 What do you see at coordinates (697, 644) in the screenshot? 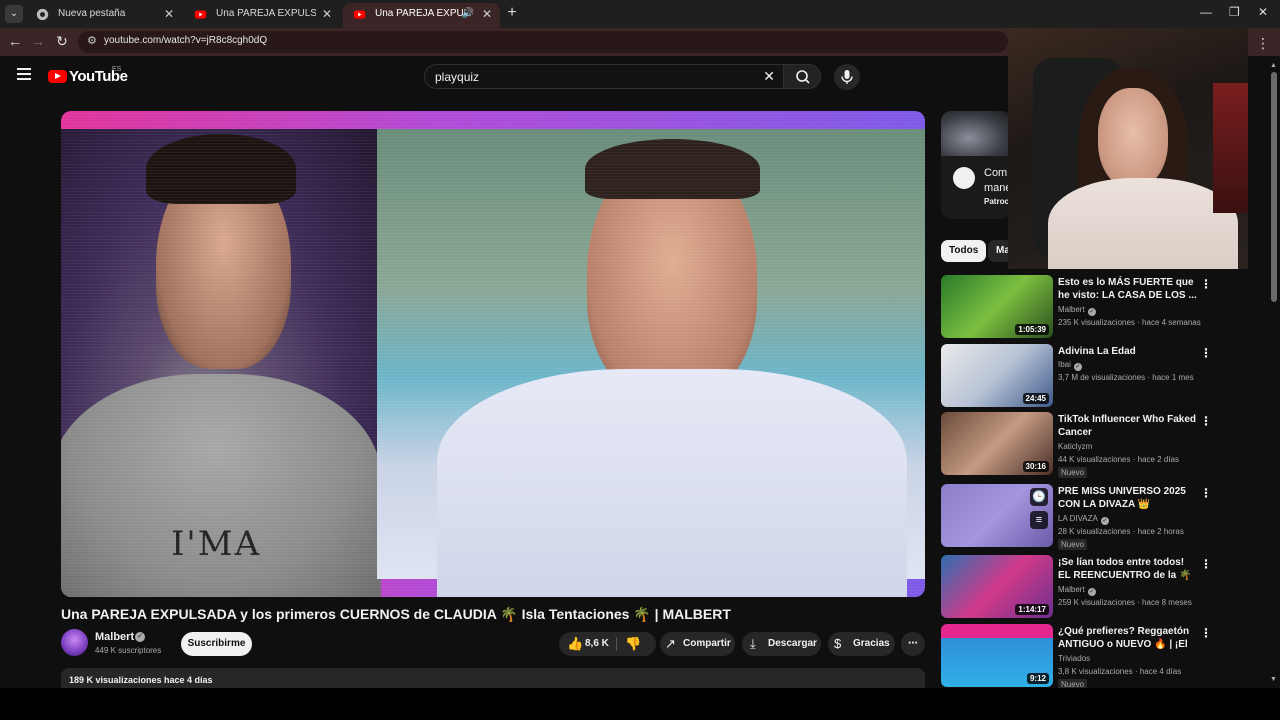
I see `share-button: ↗ Compartir` at bounding box center [697, 644].